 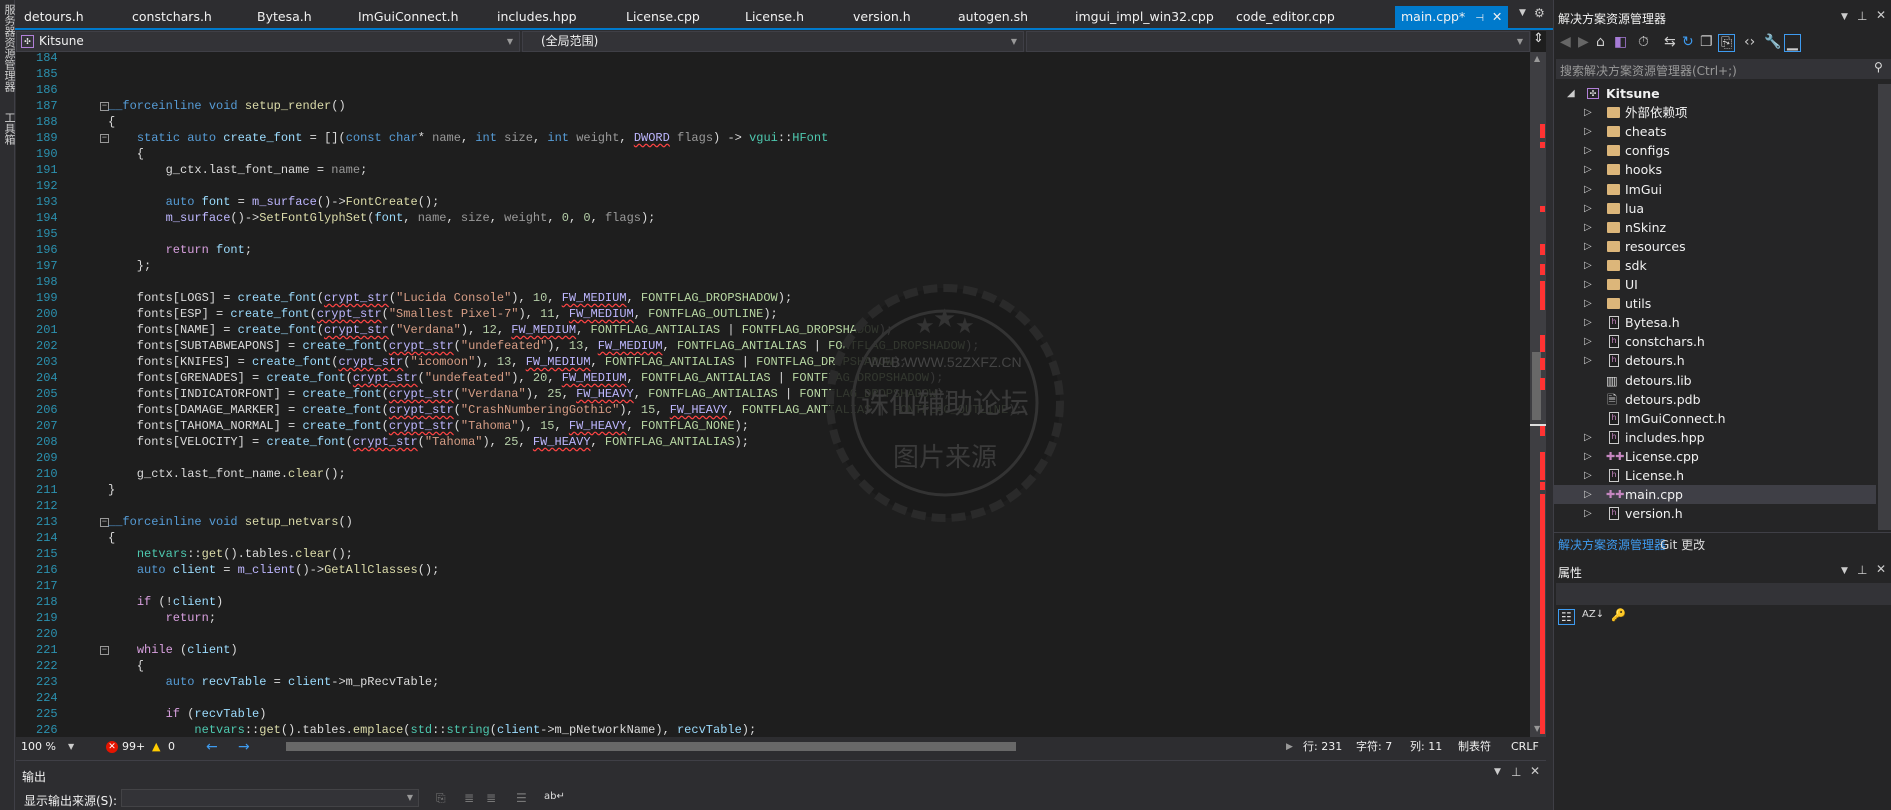 What do you see at coordinates (771, 186) in the screenshot?
I see `code-line: 192` at bounding box center [771, 186].